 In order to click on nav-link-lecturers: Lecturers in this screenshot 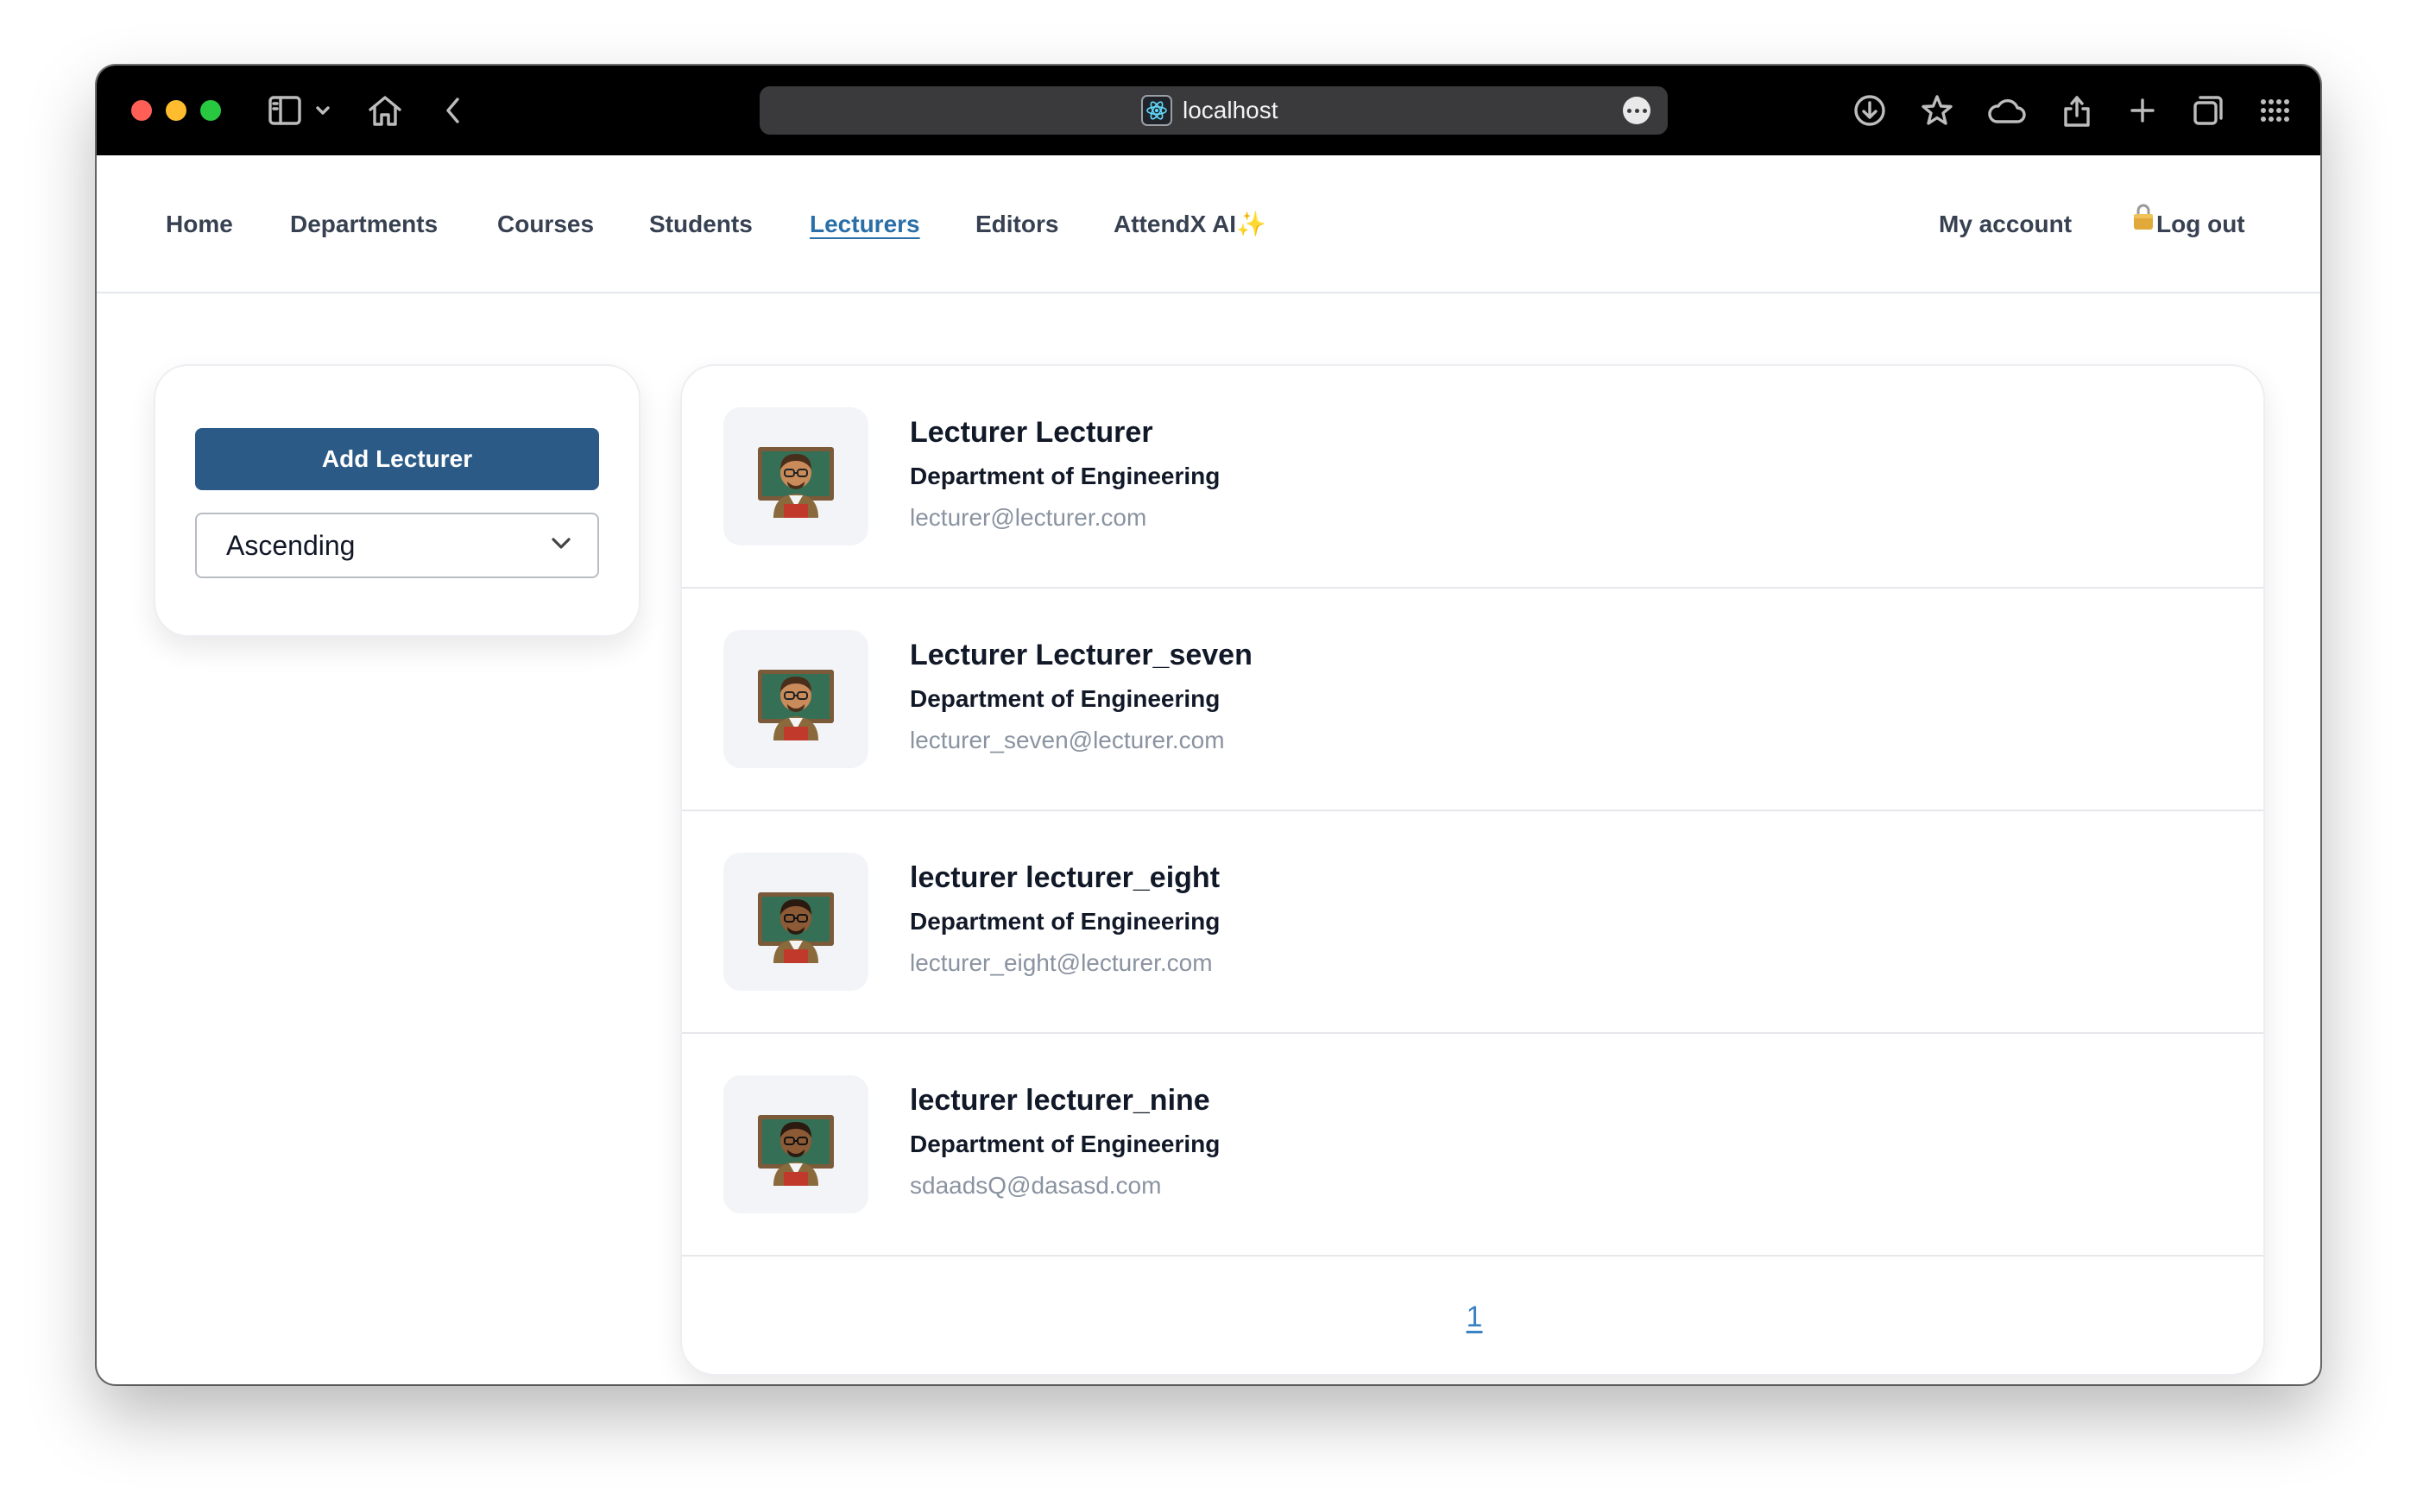, I will do `click(865, 224)`.